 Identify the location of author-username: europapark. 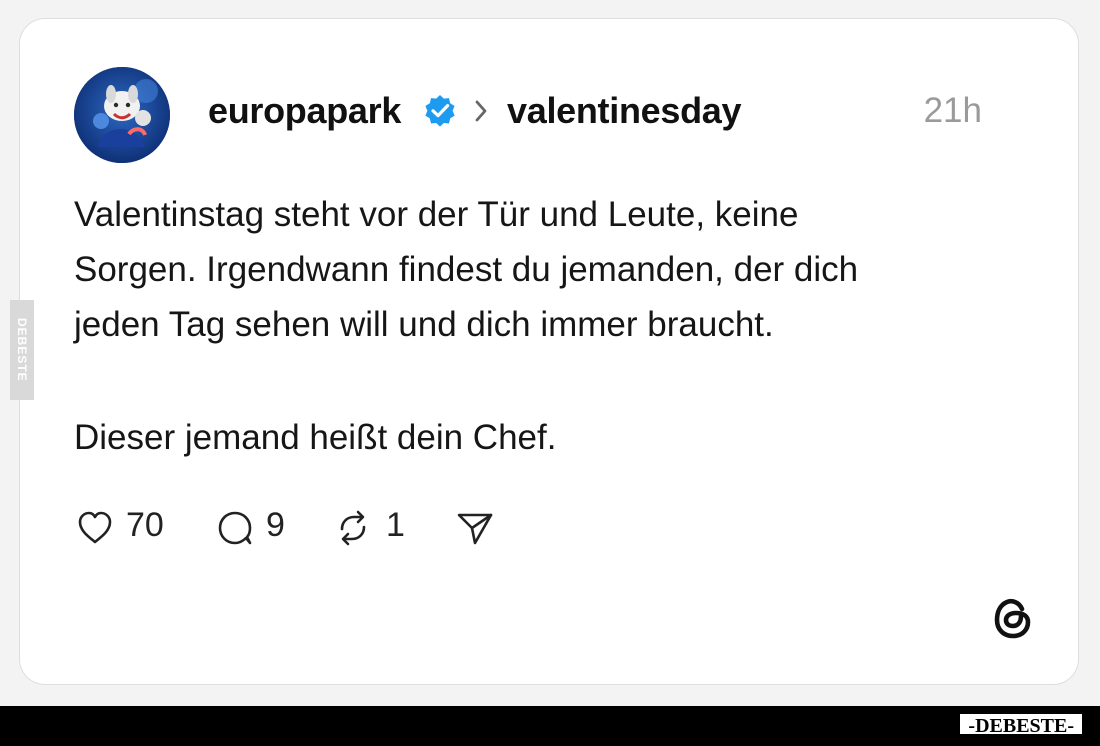
(304, 111).